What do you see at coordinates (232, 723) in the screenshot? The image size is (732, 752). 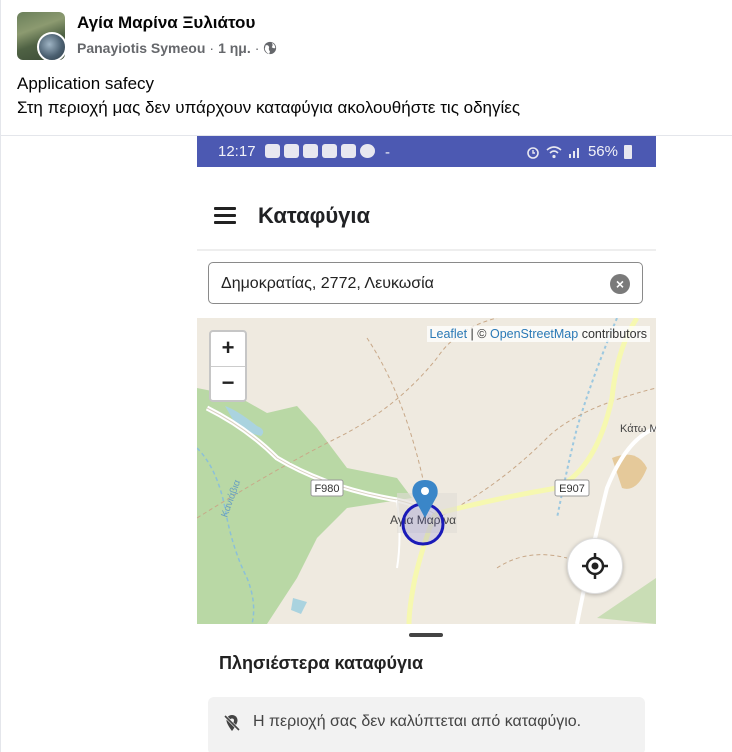 I see `location-off-icon` at bounding box center [232, 723].